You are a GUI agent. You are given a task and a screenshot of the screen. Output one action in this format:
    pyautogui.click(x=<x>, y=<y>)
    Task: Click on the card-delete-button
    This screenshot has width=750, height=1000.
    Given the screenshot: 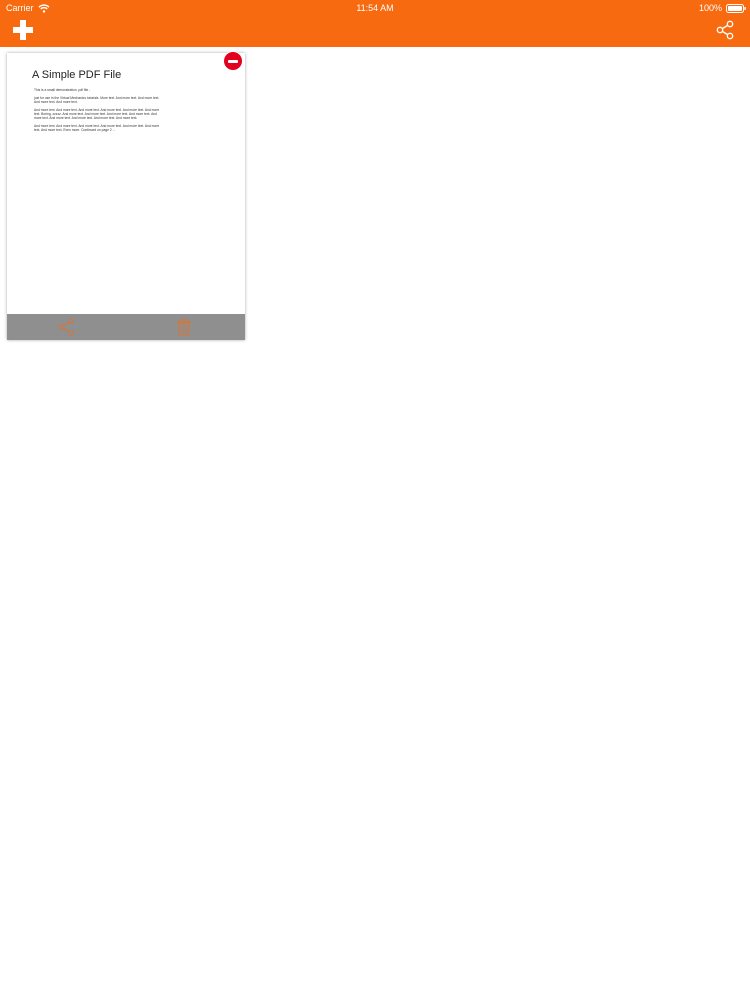 What is the action you would take?
    pyautogui.click(x=184, y=327)
    